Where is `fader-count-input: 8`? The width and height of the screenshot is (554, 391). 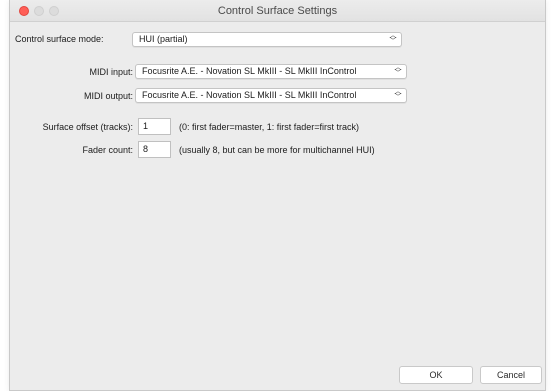
fader-count-input: 8 is located at coordinates (154, 149).